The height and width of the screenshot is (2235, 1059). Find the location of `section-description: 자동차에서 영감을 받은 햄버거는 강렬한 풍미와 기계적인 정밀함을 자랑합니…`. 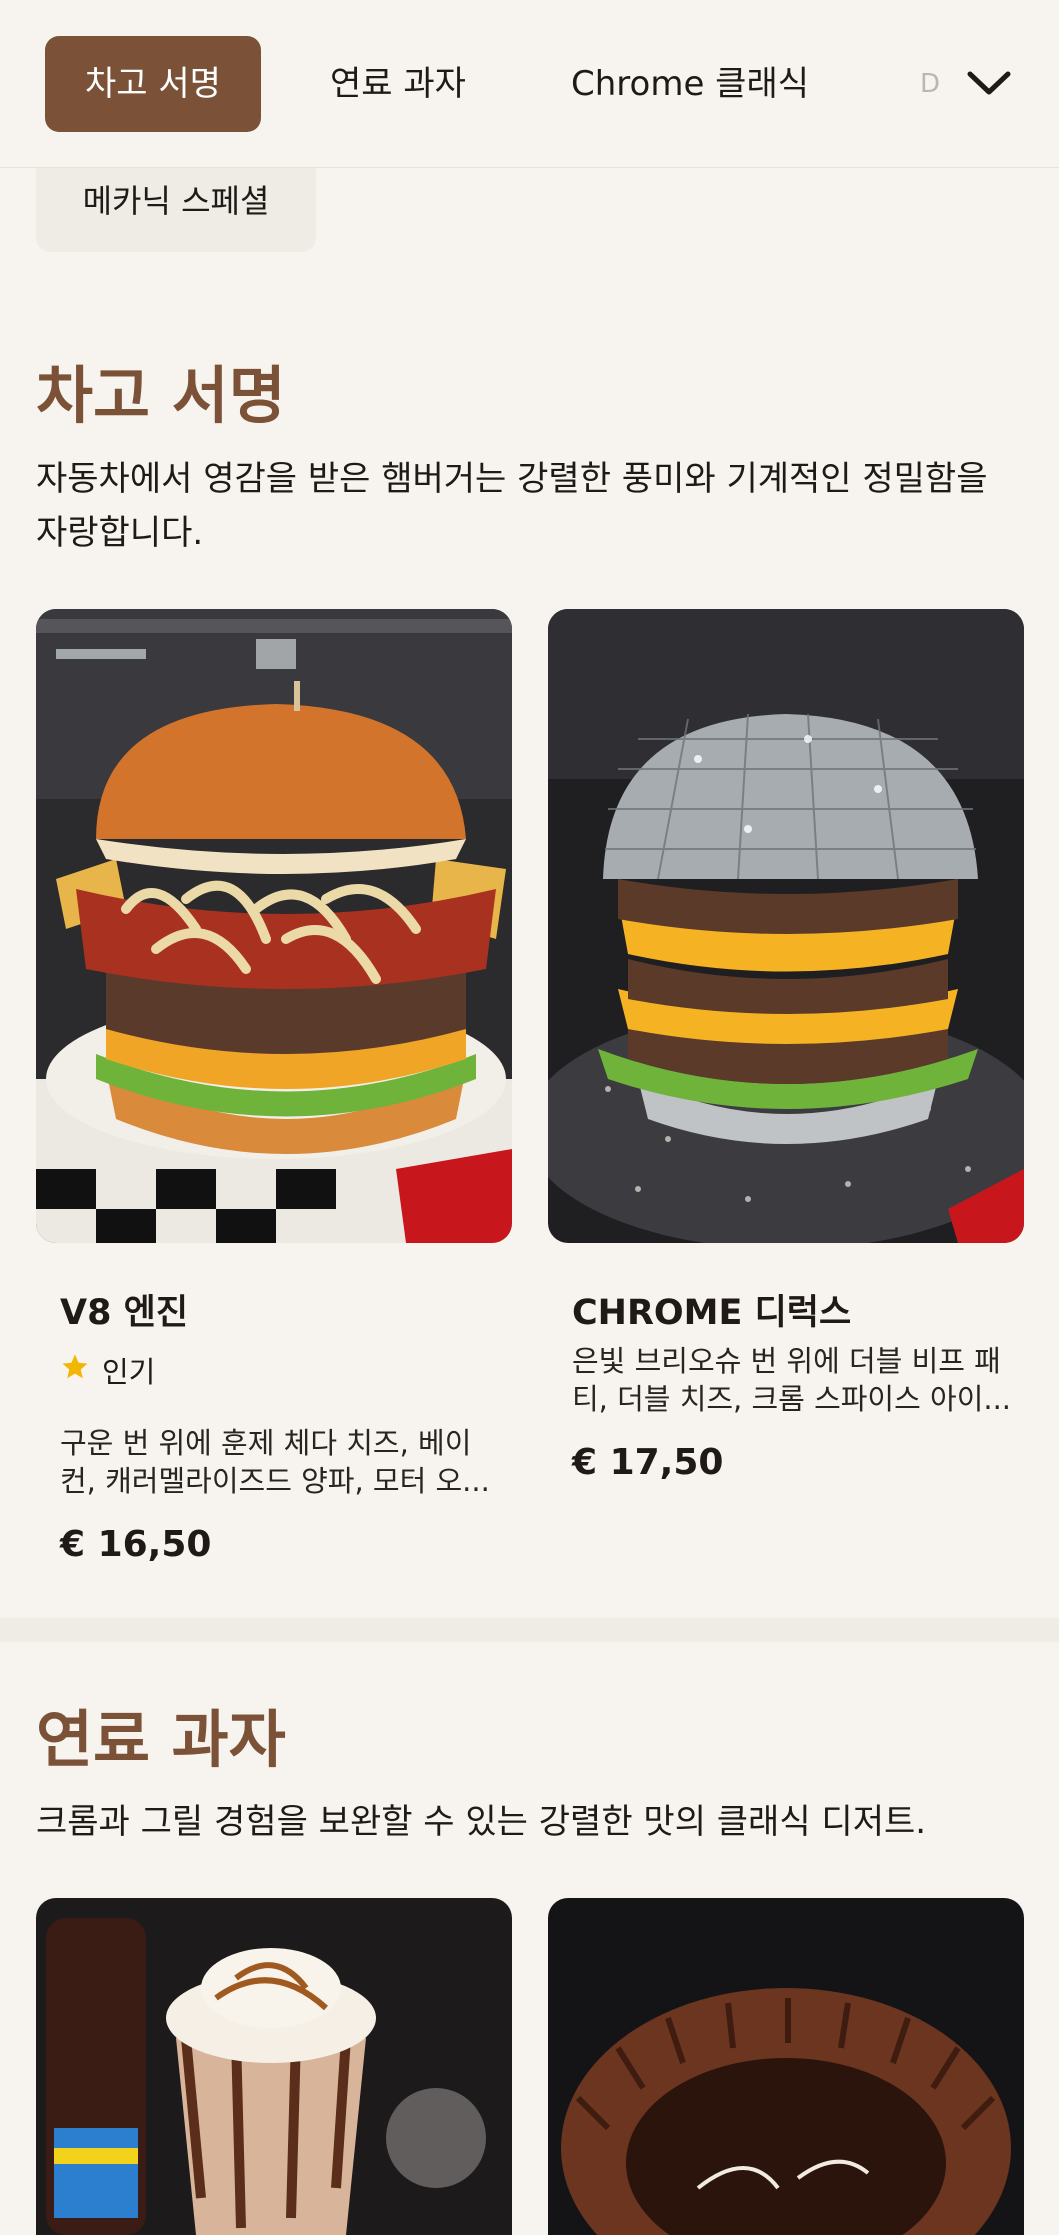

section-description: 자동차에서 영감을 받은 햄버거는 강렬한 풍미와 기계적인 정밀함을 자랑합니… is located at coordinates (512, 506).